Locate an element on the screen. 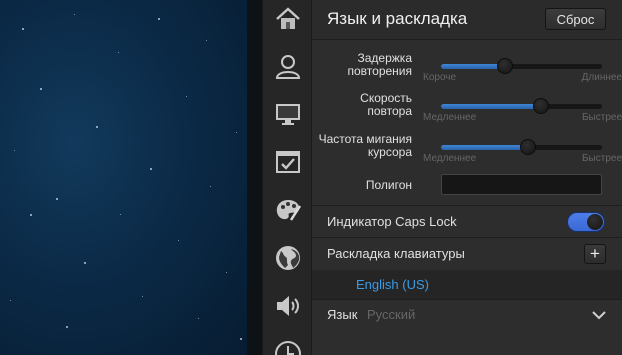 The height and width of the screenshot is (355, 622). sidebar-item-display is located at coordinates (288, 114).